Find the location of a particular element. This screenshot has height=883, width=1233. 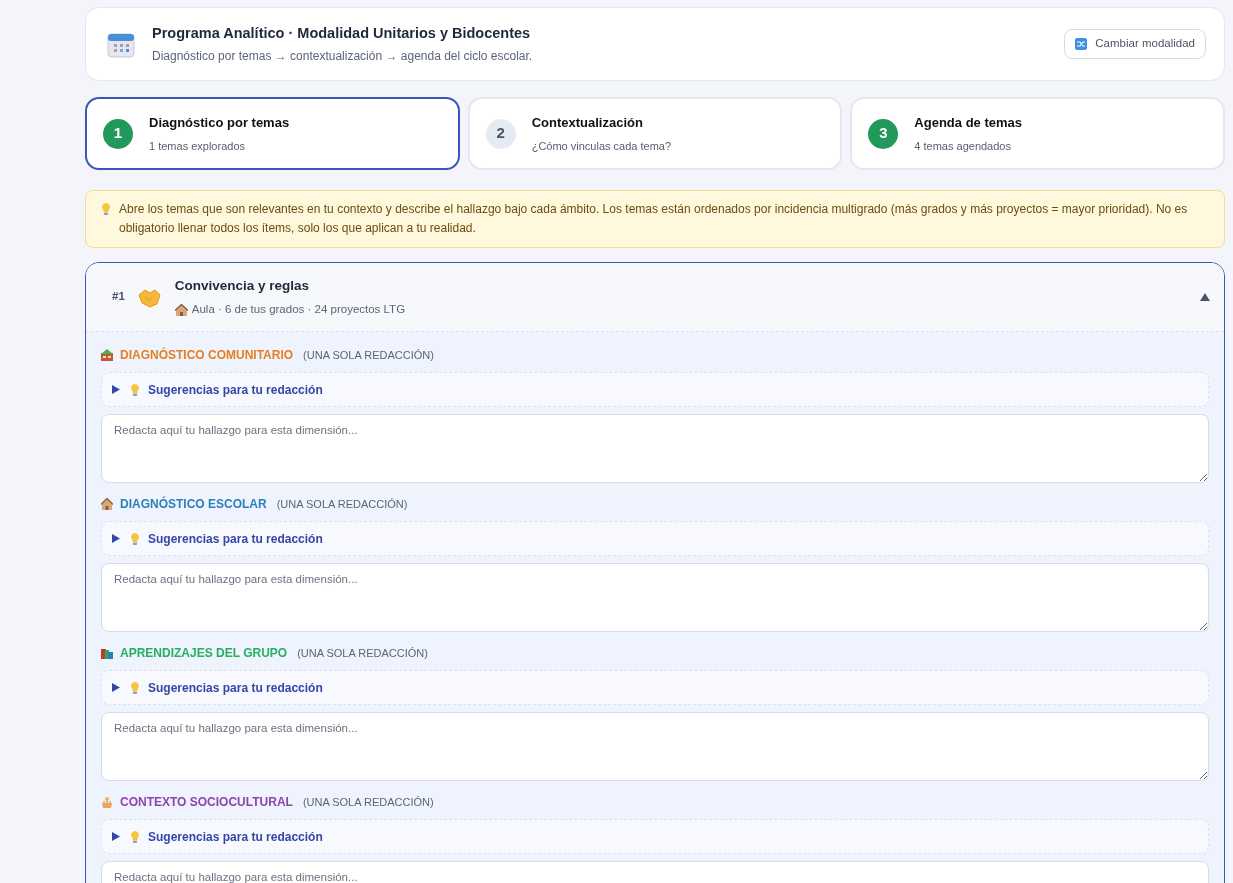

houses-icon is located at coordinates (107, 355).